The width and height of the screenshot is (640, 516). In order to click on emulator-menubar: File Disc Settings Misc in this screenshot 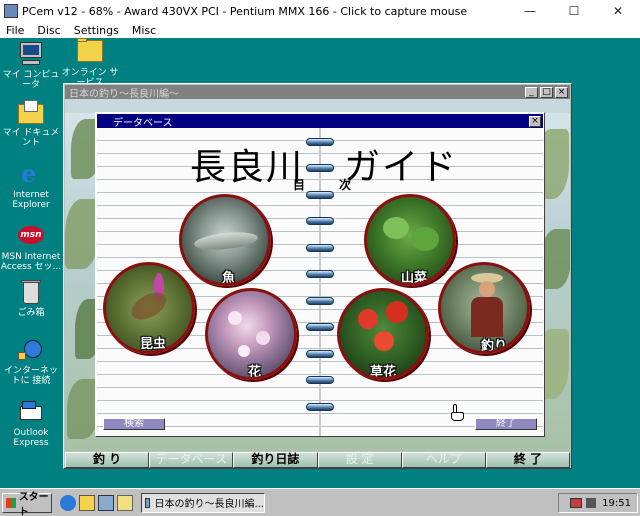, I will do `click(320, 30)`.